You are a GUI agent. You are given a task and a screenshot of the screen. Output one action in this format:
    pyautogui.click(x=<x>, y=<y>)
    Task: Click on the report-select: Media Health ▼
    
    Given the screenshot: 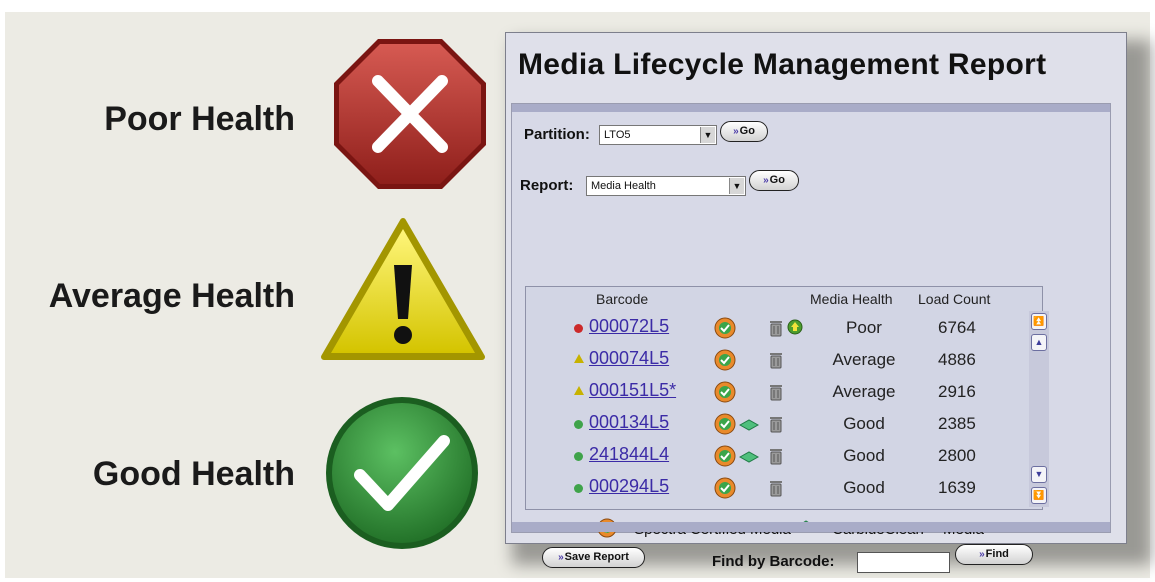 What is the action you would take?
    pyautogui.click(x=666, y=186)
    